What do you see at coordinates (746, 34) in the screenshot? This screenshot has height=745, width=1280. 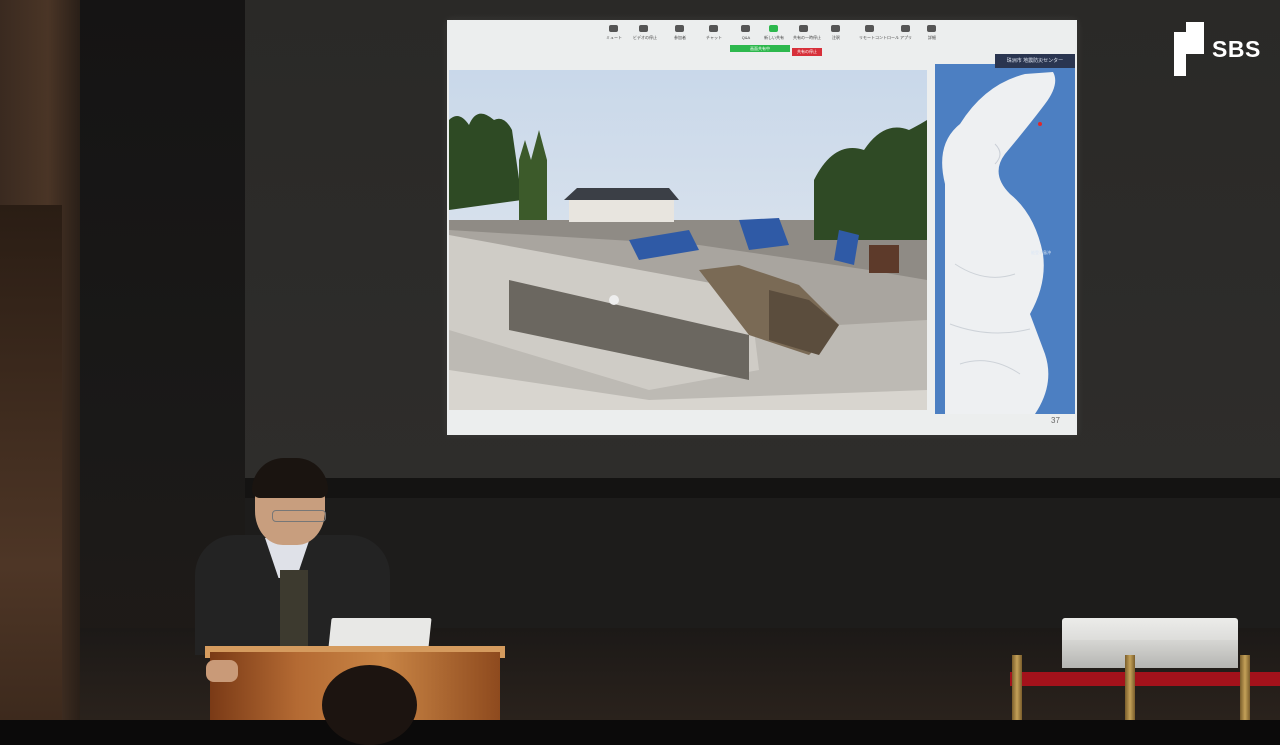 I see `qa-icon: Q&A` at bounding box center [746, 34].